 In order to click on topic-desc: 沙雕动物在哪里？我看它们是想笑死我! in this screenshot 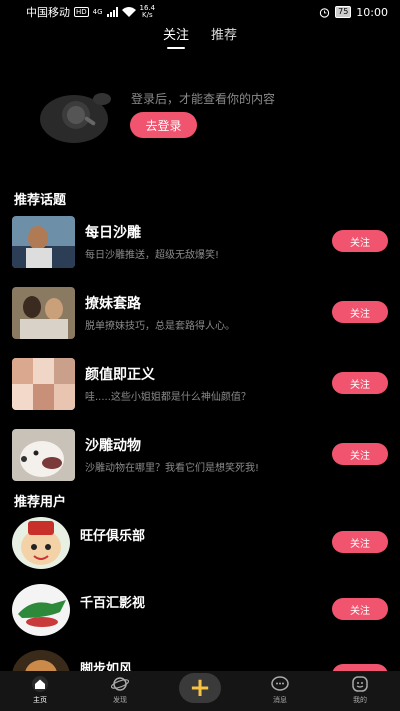, I will do `click(172, 468)`.